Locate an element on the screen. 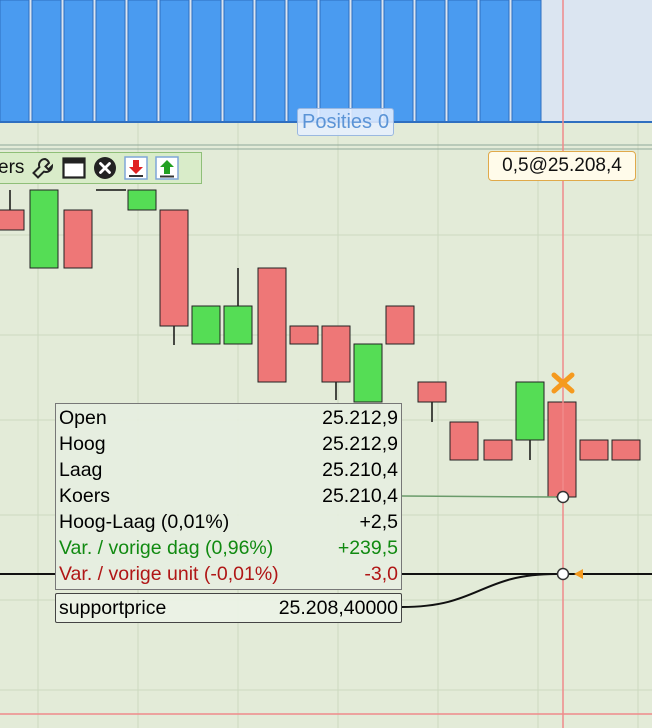  info-row-range: Hoog-Laag (0,01%) +2,5 is located at coordinates (228, 522).